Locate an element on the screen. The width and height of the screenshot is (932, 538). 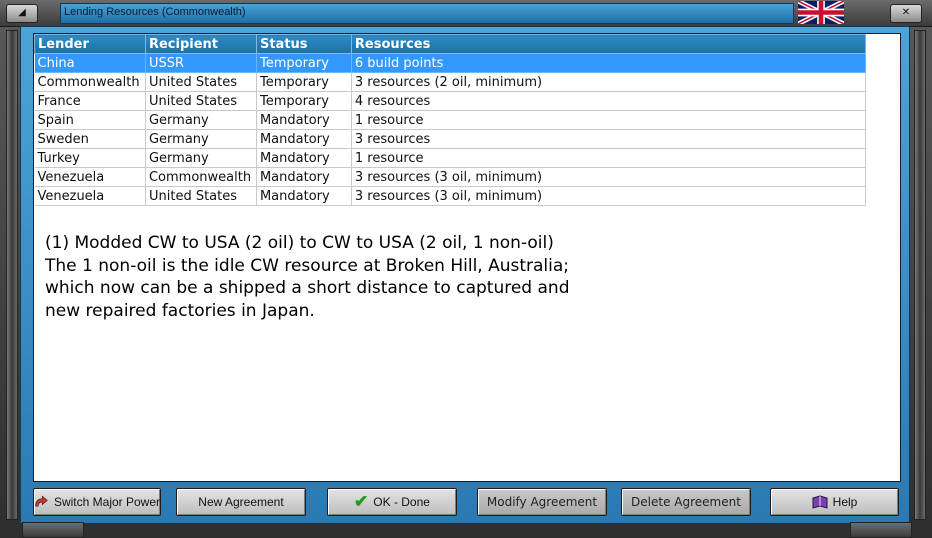
new-agreement-label: New Agreement is located at coordinates (241, 502).